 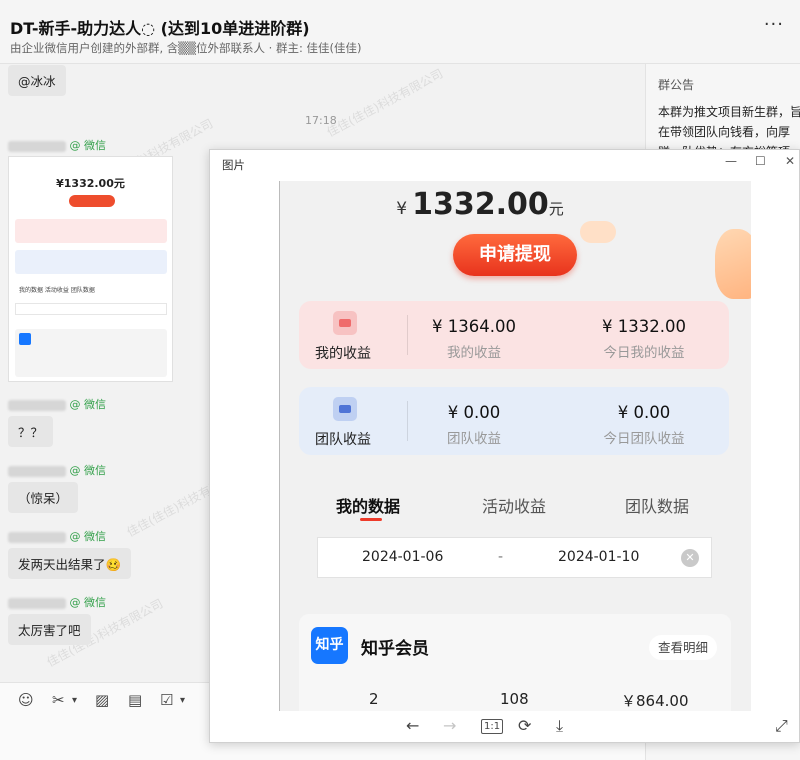 What do you see at coordinates (683, 647) in the screenshot?
I see `view-details-button: 查看明细` at bounding box center [683, 647].